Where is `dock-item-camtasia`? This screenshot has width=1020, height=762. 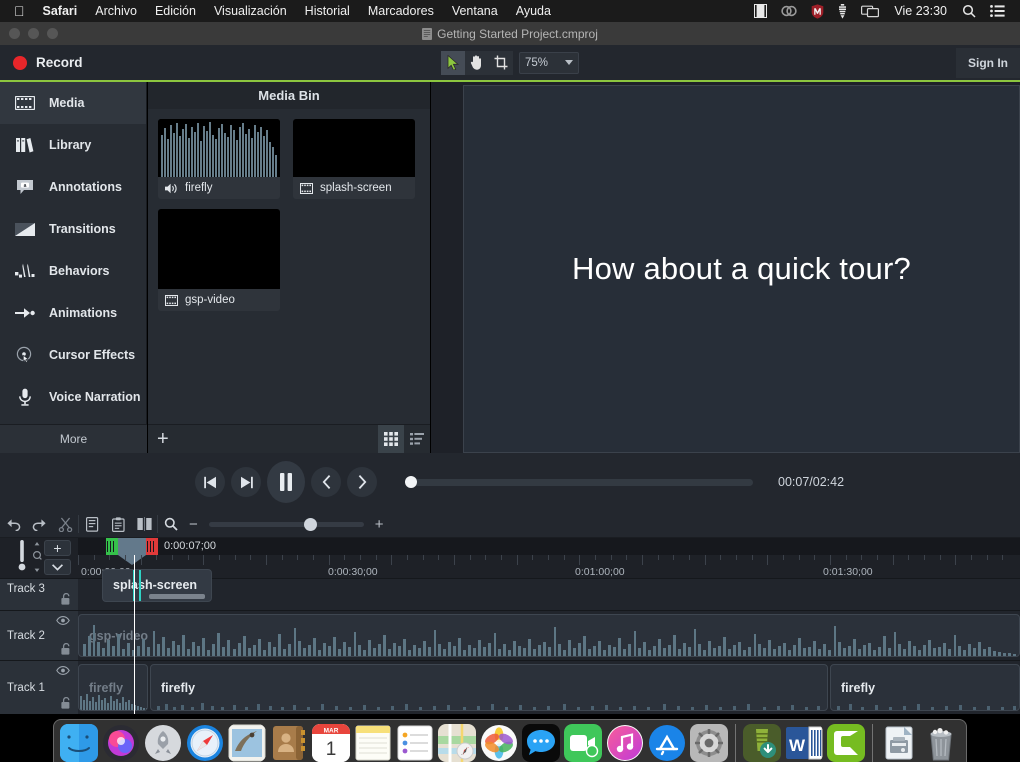
dock-item-camtasia is located at coordinates (846, 743).